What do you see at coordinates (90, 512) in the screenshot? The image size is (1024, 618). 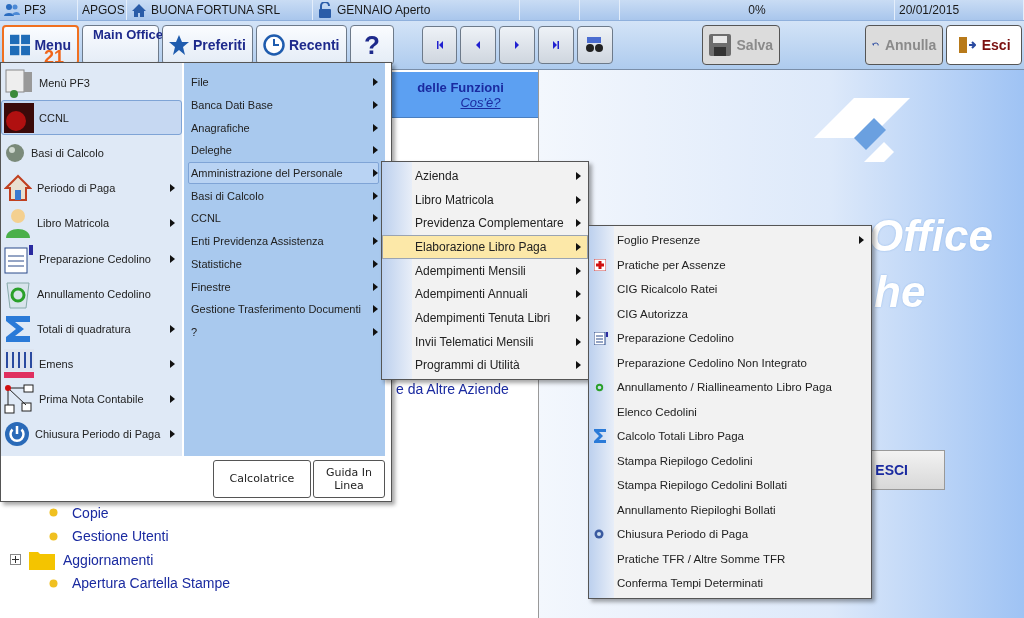 I see `tree-item: Copie` at bounding box center [90, 512].